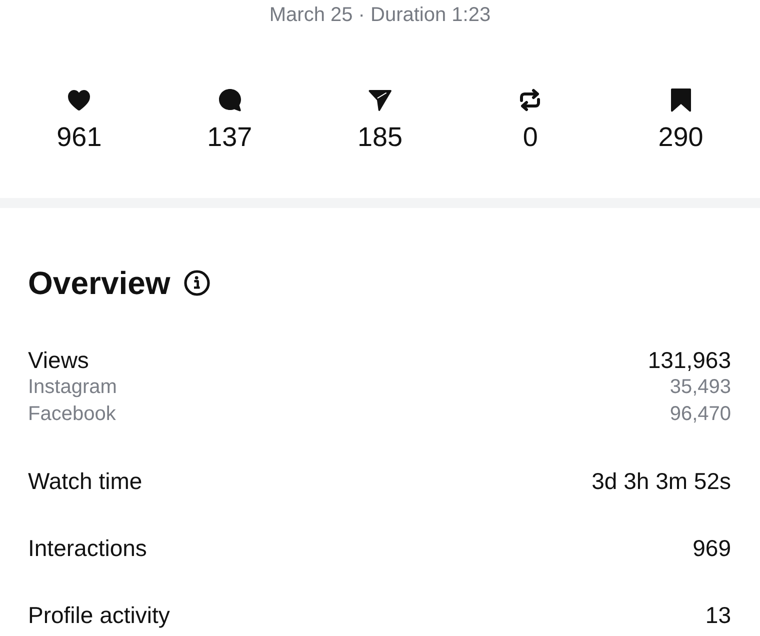 This screenshot has width=760, height=636. I want to click on metric-value: 3d 3h 3m 52s, so click(661, 481).